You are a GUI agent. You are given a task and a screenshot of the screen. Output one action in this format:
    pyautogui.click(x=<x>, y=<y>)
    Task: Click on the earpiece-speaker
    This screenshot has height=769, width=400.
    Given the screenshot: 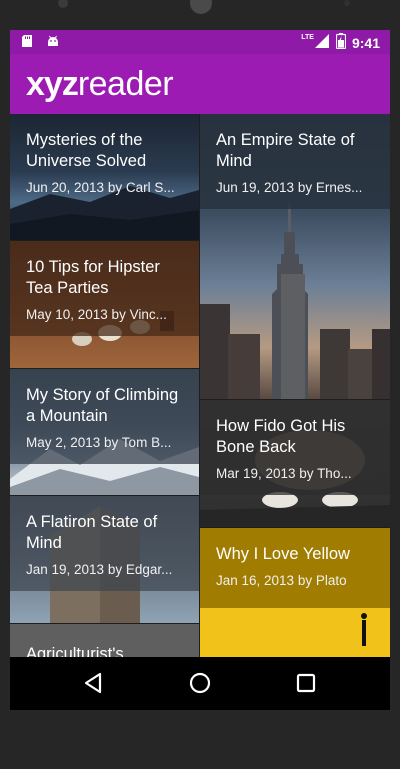 What is the action you would take?
    pyautogui.click(x=201, y=7)
    